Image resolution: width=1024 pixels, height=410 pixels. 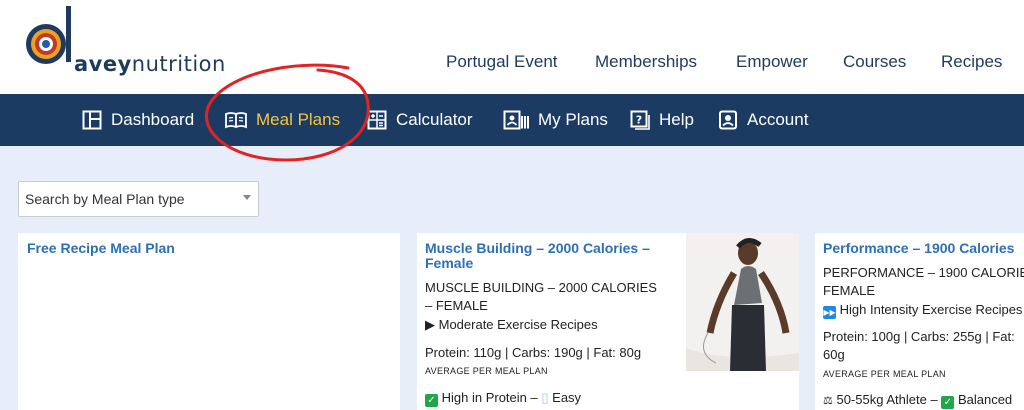 What do you see at coordinates (923, 281) in the screenshot?
I see `card-description: PERFORMANCE – 1900 CALORIES FEMALE` at bounding box center [923, 281].